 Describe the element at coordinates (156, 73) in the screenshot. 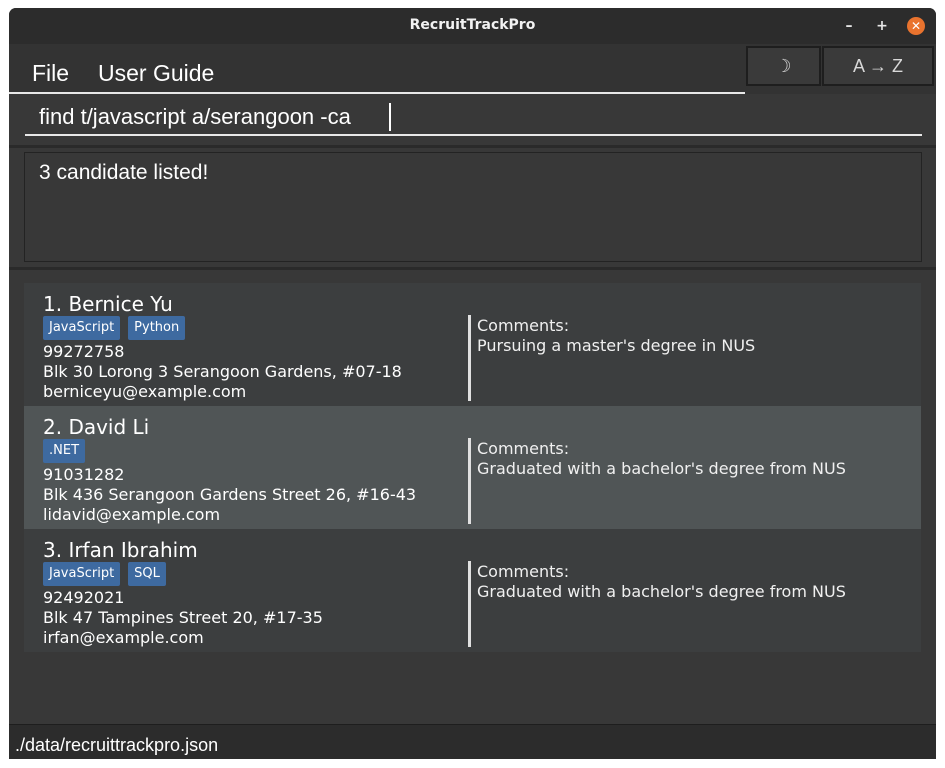

I see `menu-user-guide: User Guide` at that location.